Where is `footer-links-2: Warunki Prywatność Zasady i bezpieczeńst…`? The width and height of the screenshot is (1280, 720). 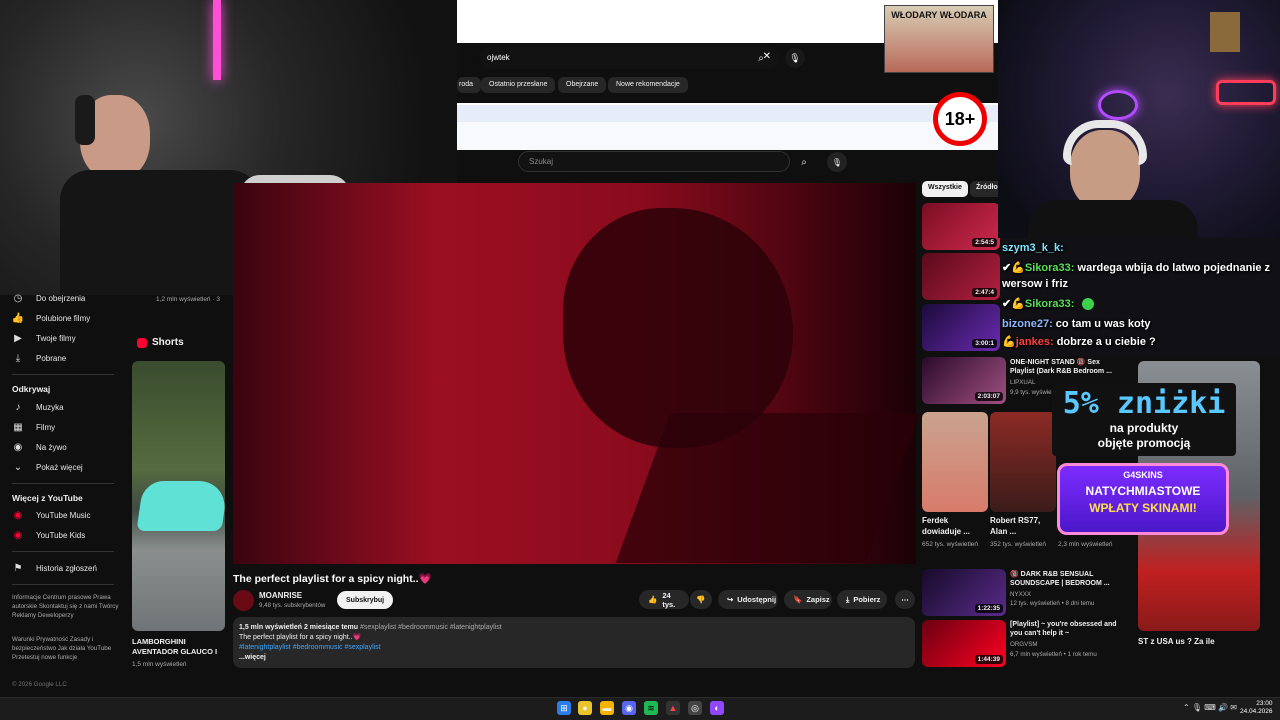 footer-links-2: Warunki Prywatność Zasady i bezpieczeńst… is located at coordinates (67, 648).